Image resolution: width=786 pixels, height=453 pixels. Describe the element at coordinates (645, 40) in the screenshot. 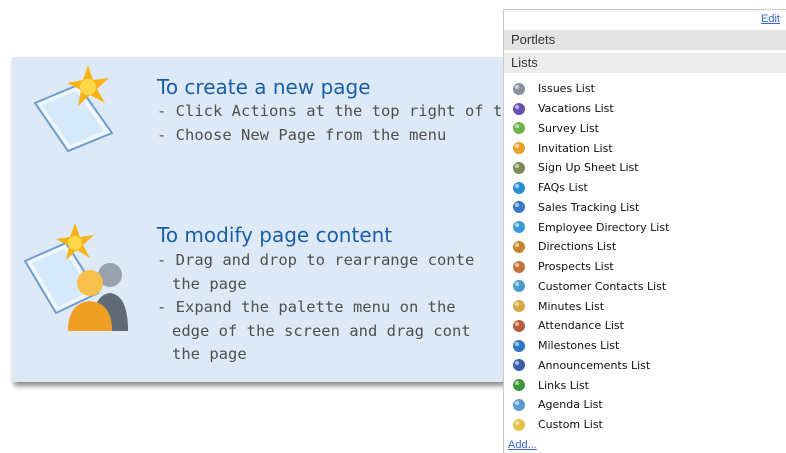

I see `portlets-header: Portlets` at that location.